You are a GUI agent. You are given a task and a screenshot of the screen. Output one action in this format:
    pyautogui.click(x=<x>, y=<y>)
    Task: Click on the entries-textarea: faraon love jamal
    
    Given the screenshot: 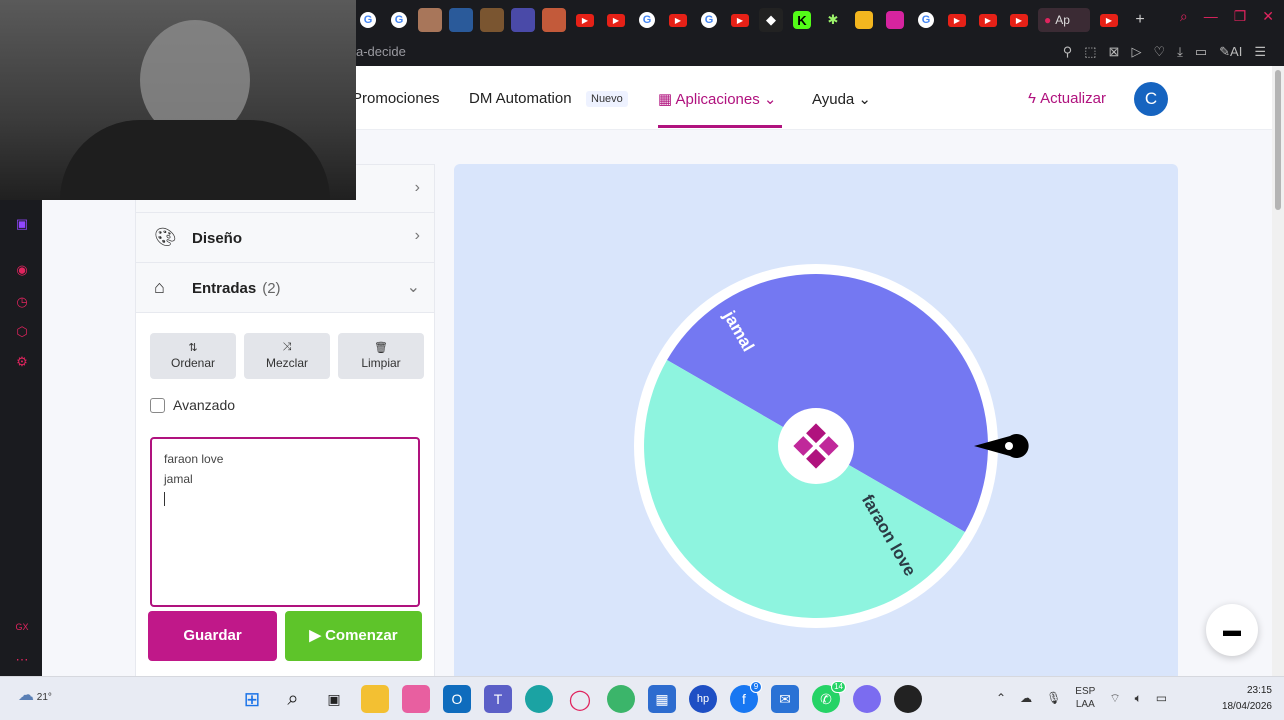 What is the action you would take?
    pyautogui.click(x=285, y=522)
    